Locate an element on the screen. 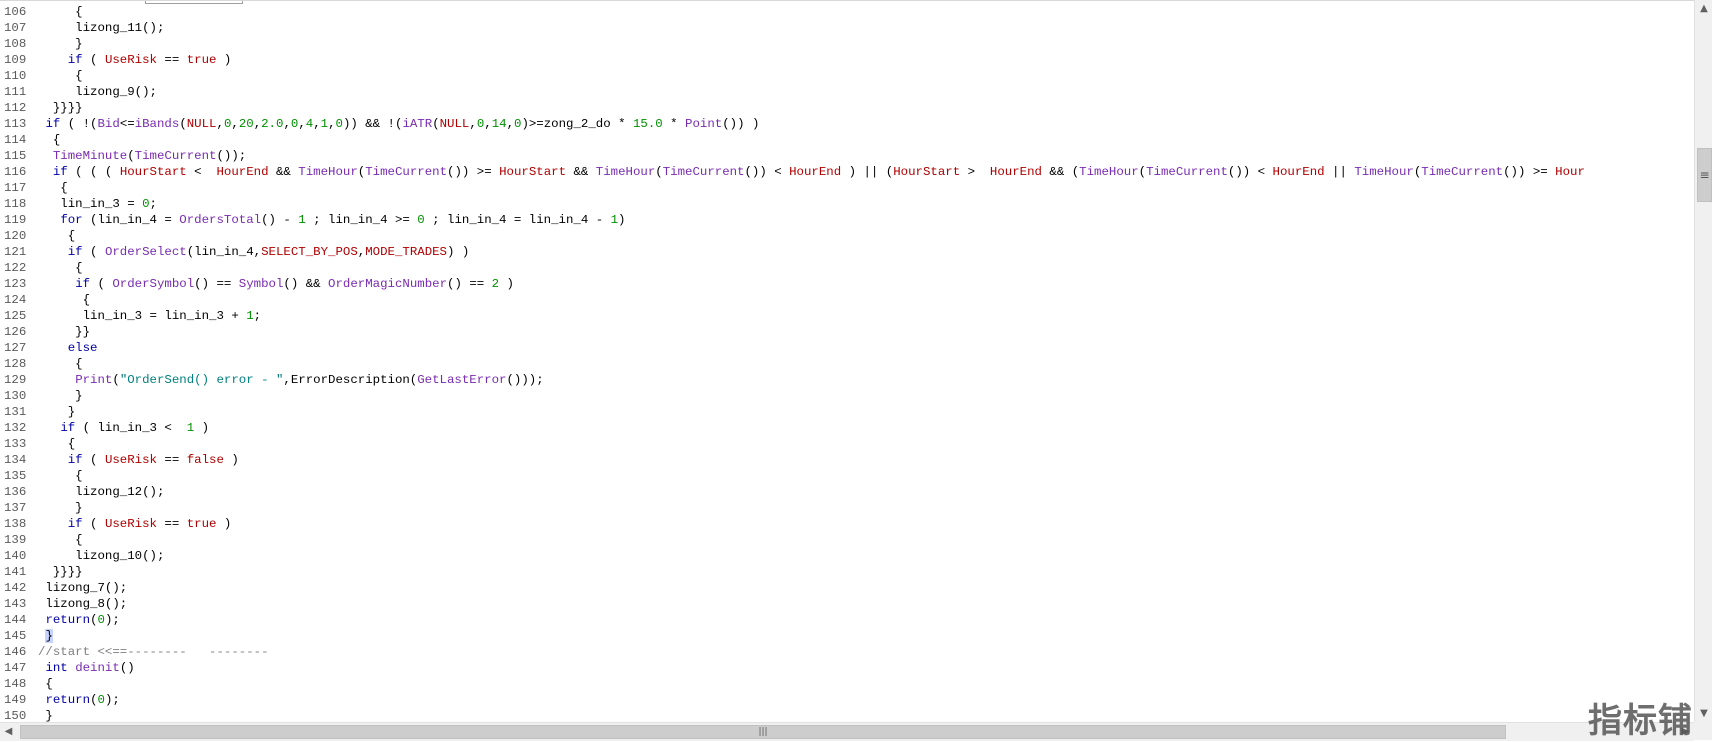 This screenshot has height=742, width=1712. code-line: 148 { is located at coordinates (792, 684).